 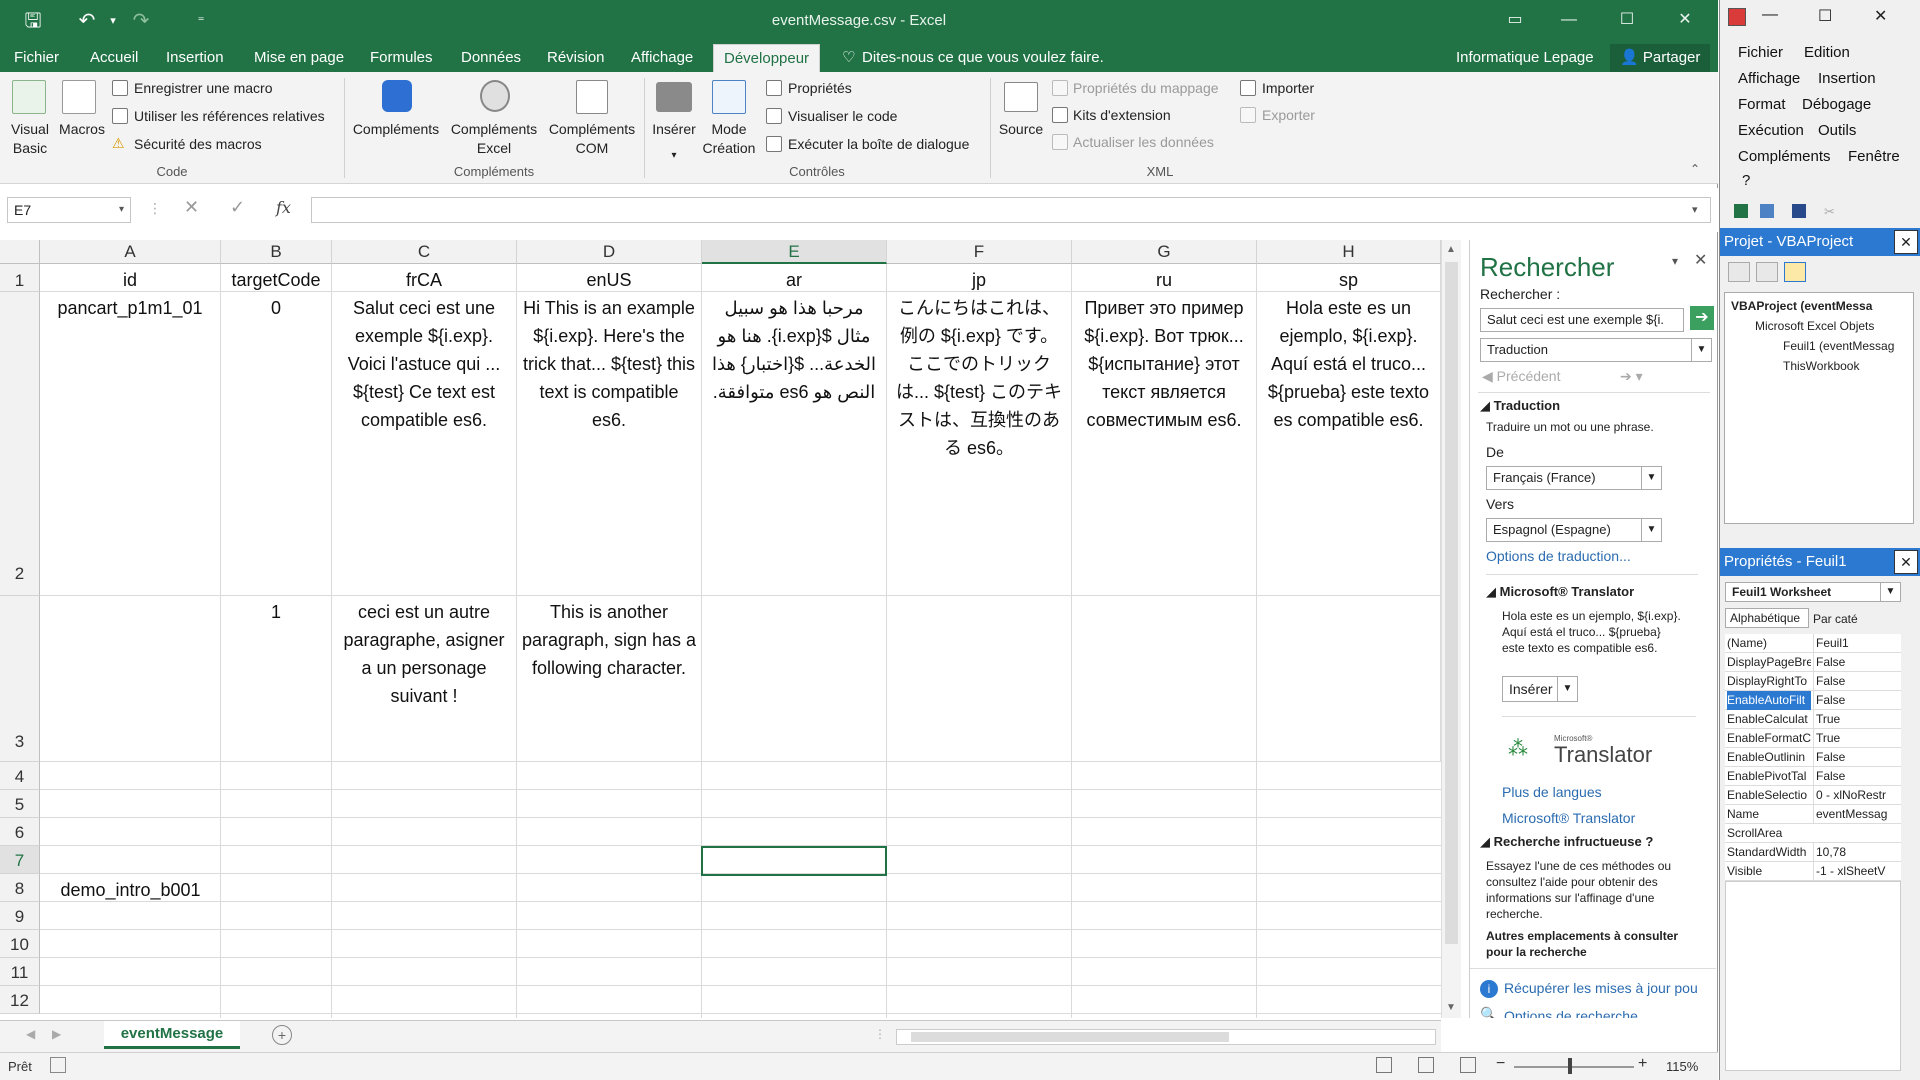 What do you see at coordinates (979, 679) in the screenshot?
I see `cell-f3` at bounding box center [979, 679].